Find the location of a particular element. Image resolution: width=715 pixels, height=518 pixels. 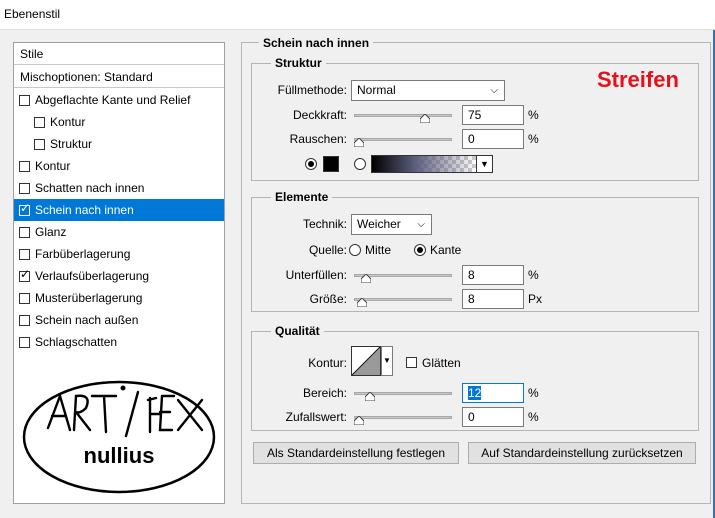

artifex-logo: nullius is located at coordinates (119, 437).